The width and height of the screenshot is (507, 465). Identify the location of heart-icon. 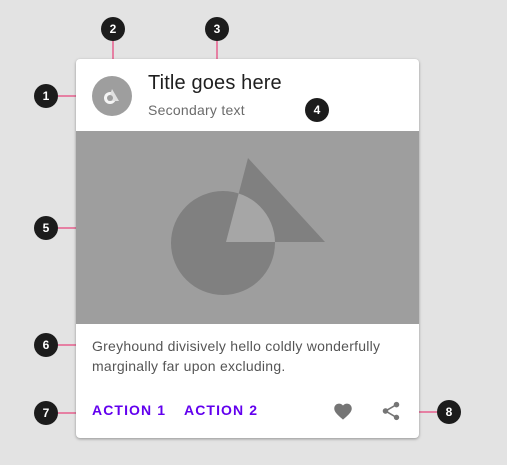
(343, 411).